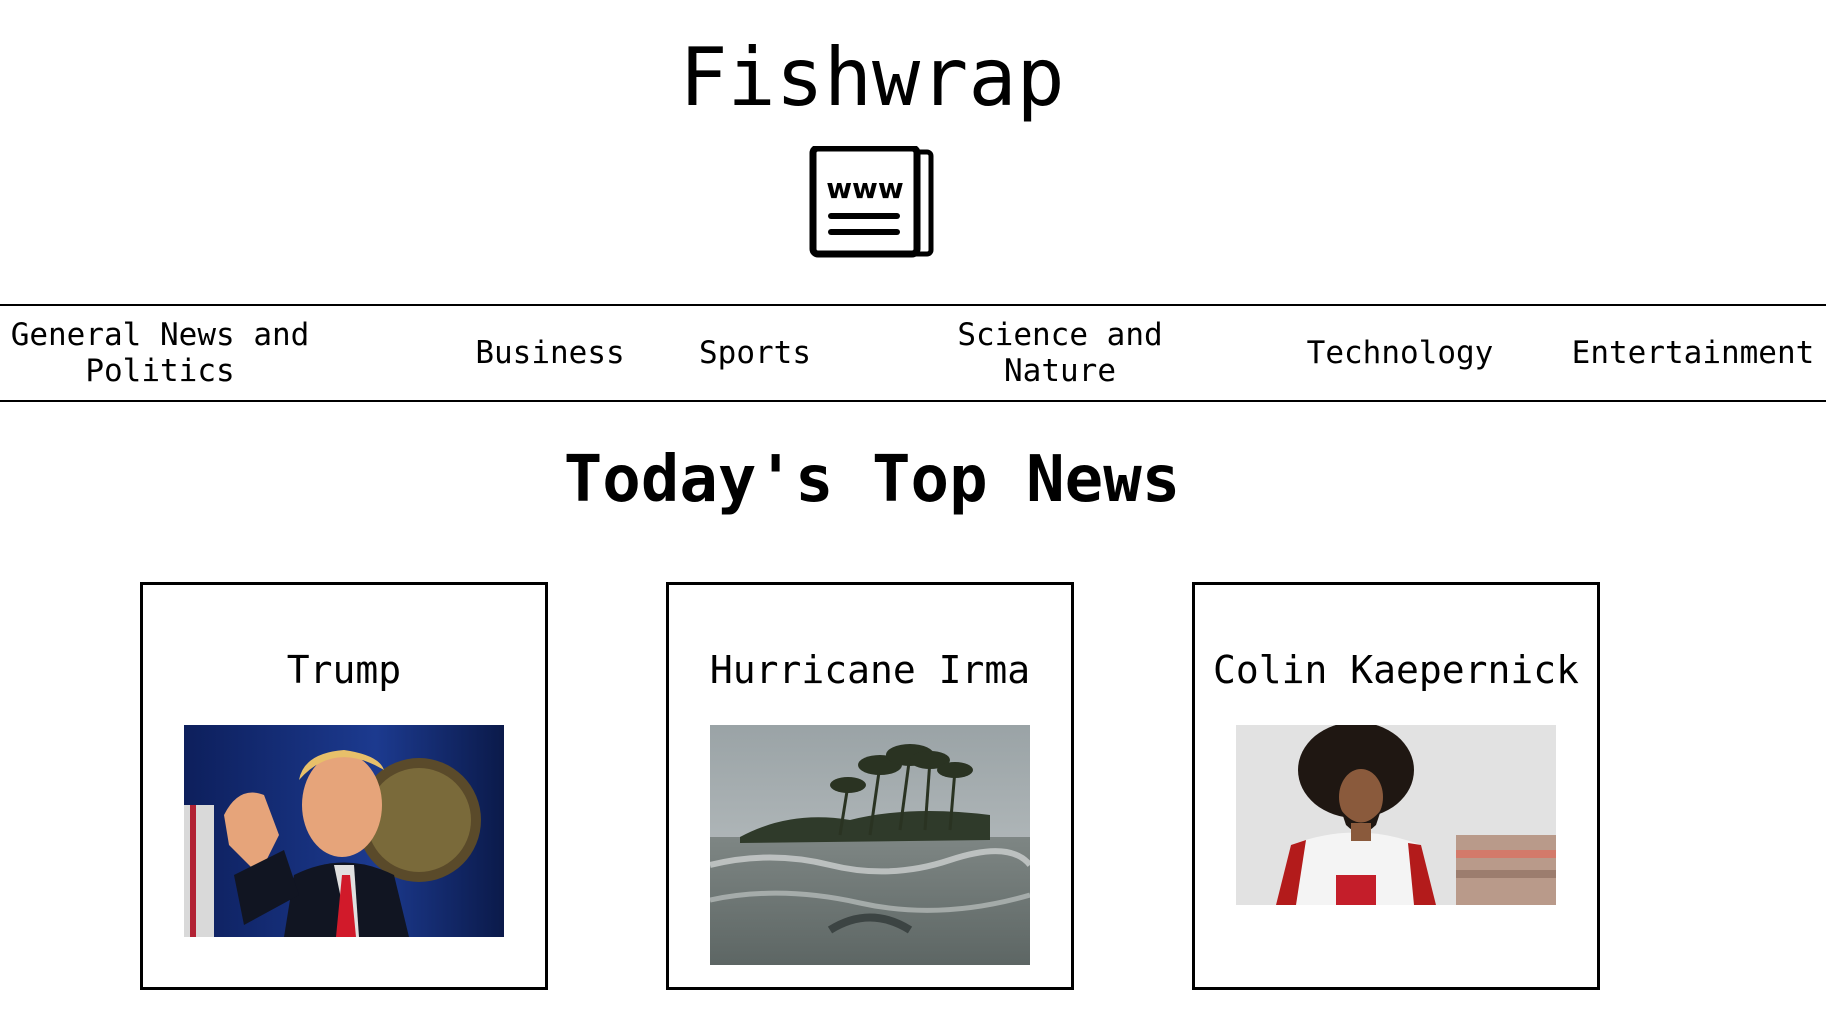 The width and height of the screenshot is (1826, 1010). Describe the element at coordinates (344, 831) in the screenshot. I see `trump-photo` at that location.